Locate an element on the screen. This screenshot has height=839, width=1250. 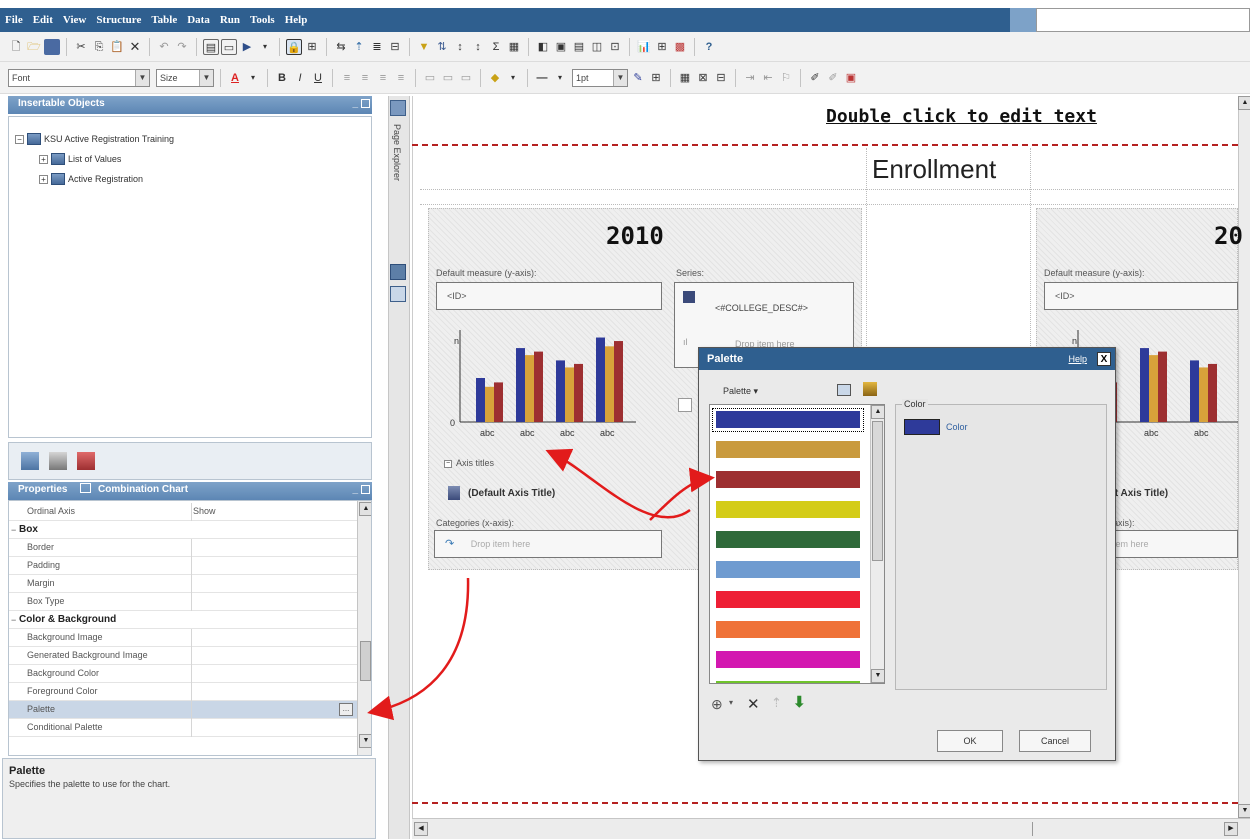
menu-tools: Tools is located at coordinates (262, 20).